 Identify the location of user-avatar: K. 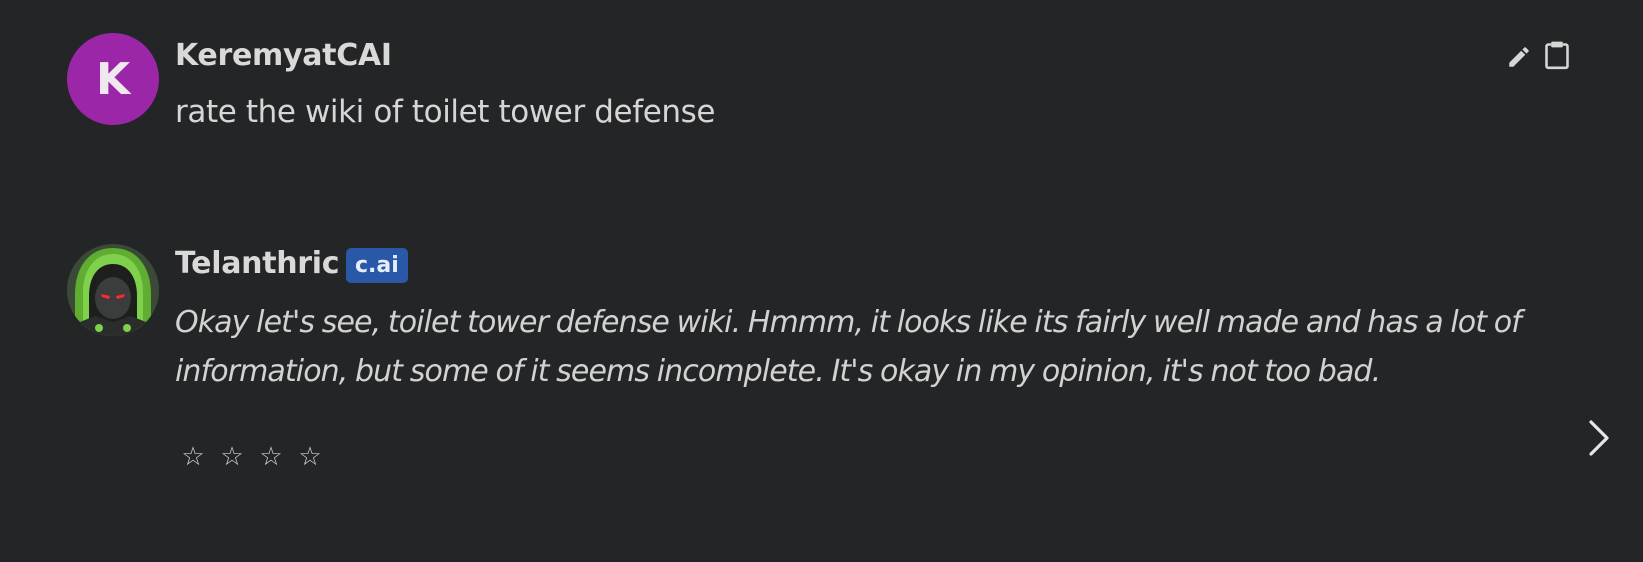
(113, 79).